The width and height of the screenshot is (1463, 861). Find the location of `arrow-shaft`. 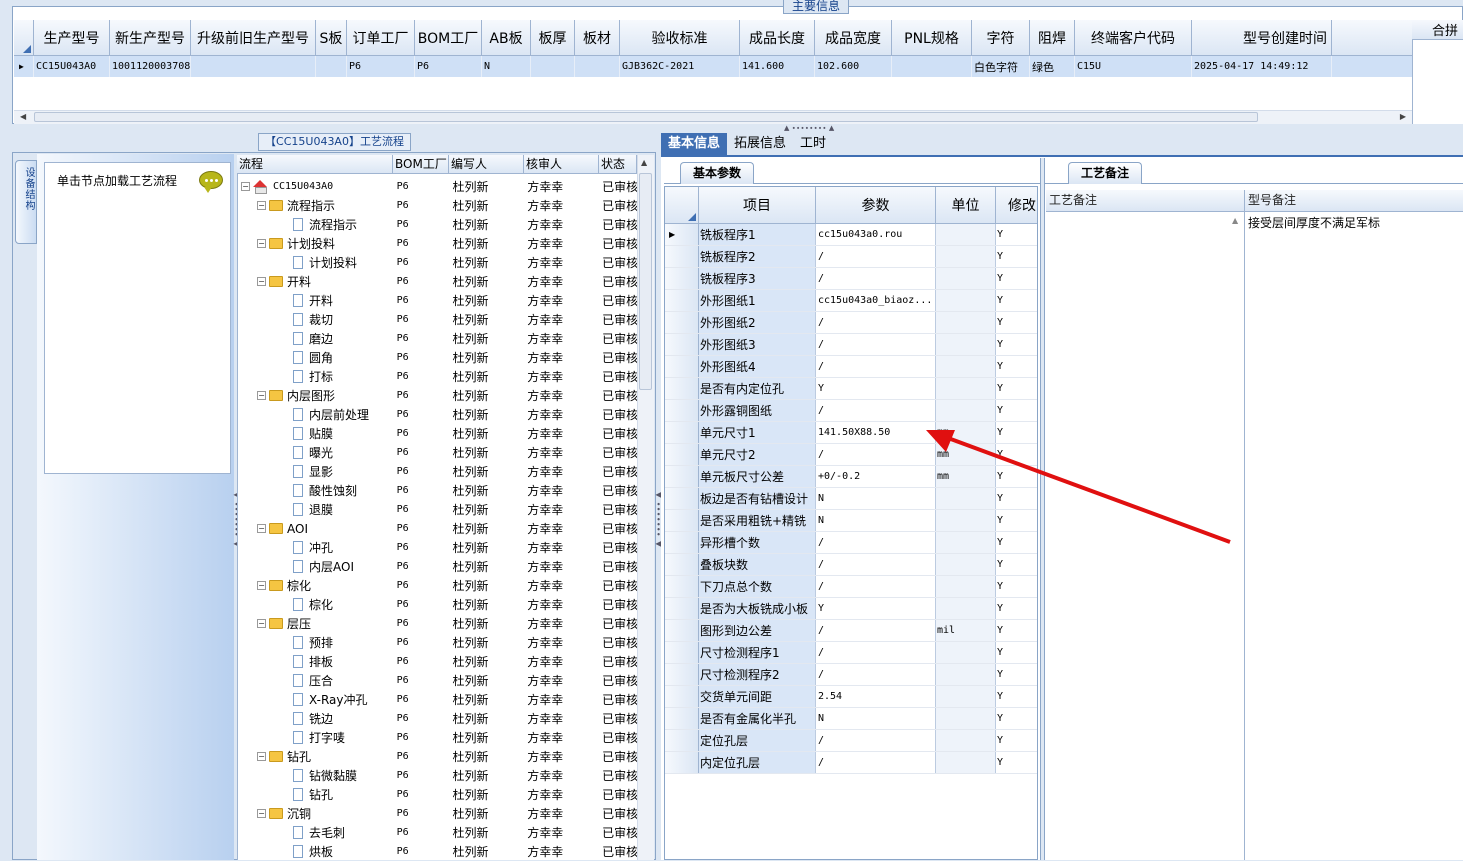

arrow-shaft is located at coordinates (1089, 490).